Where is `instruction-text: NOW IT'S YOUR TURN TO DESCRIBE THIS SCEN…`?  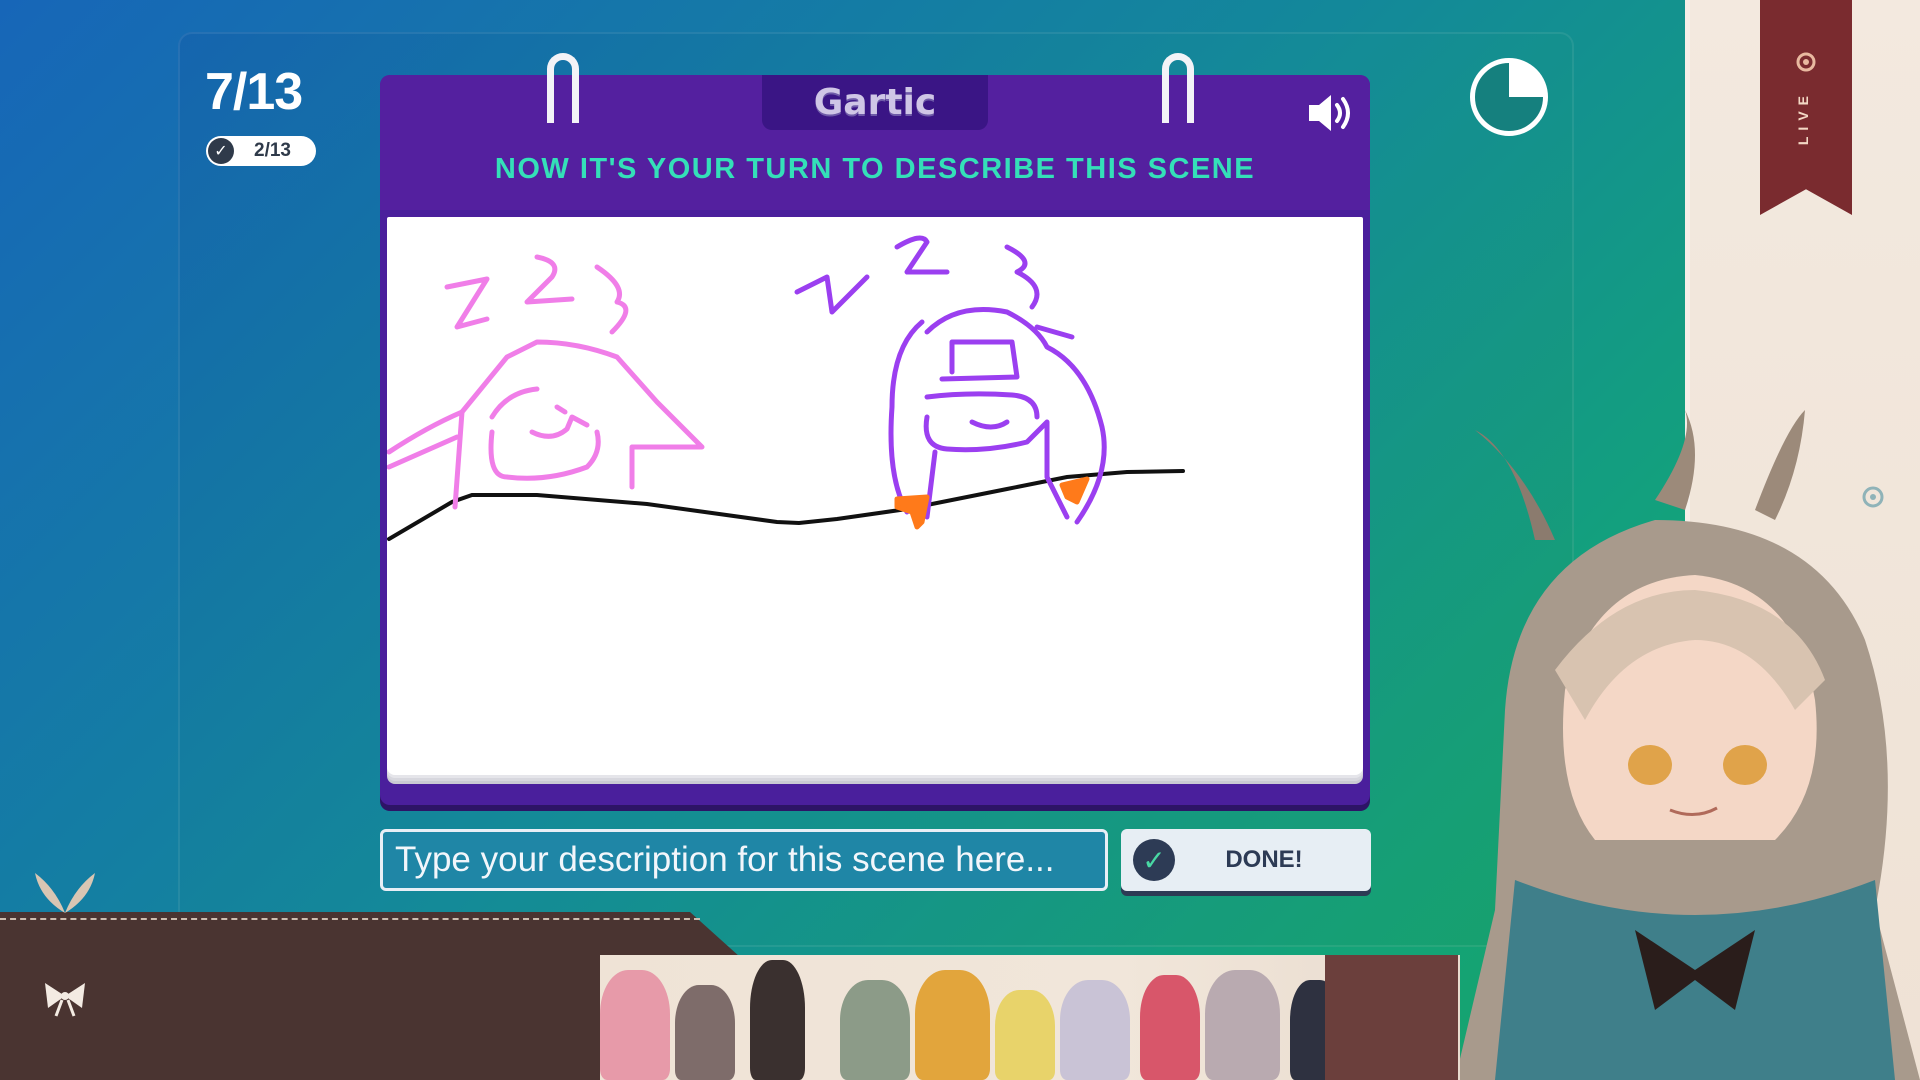
instruction-text: NOW IT'S YOUR TURN TO DESCRIBE THIS SCEN… is located at coordinates (875, 169).